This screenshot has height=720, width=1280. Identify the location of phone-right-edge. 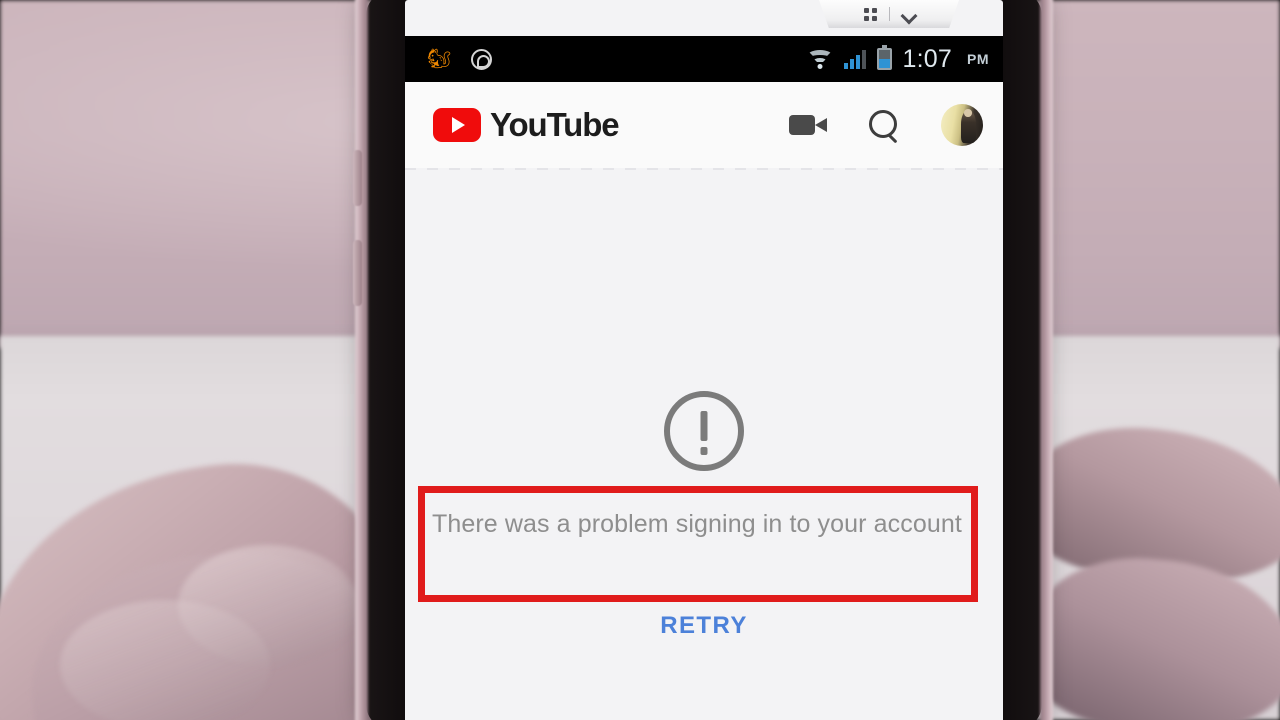
(1046, 360).